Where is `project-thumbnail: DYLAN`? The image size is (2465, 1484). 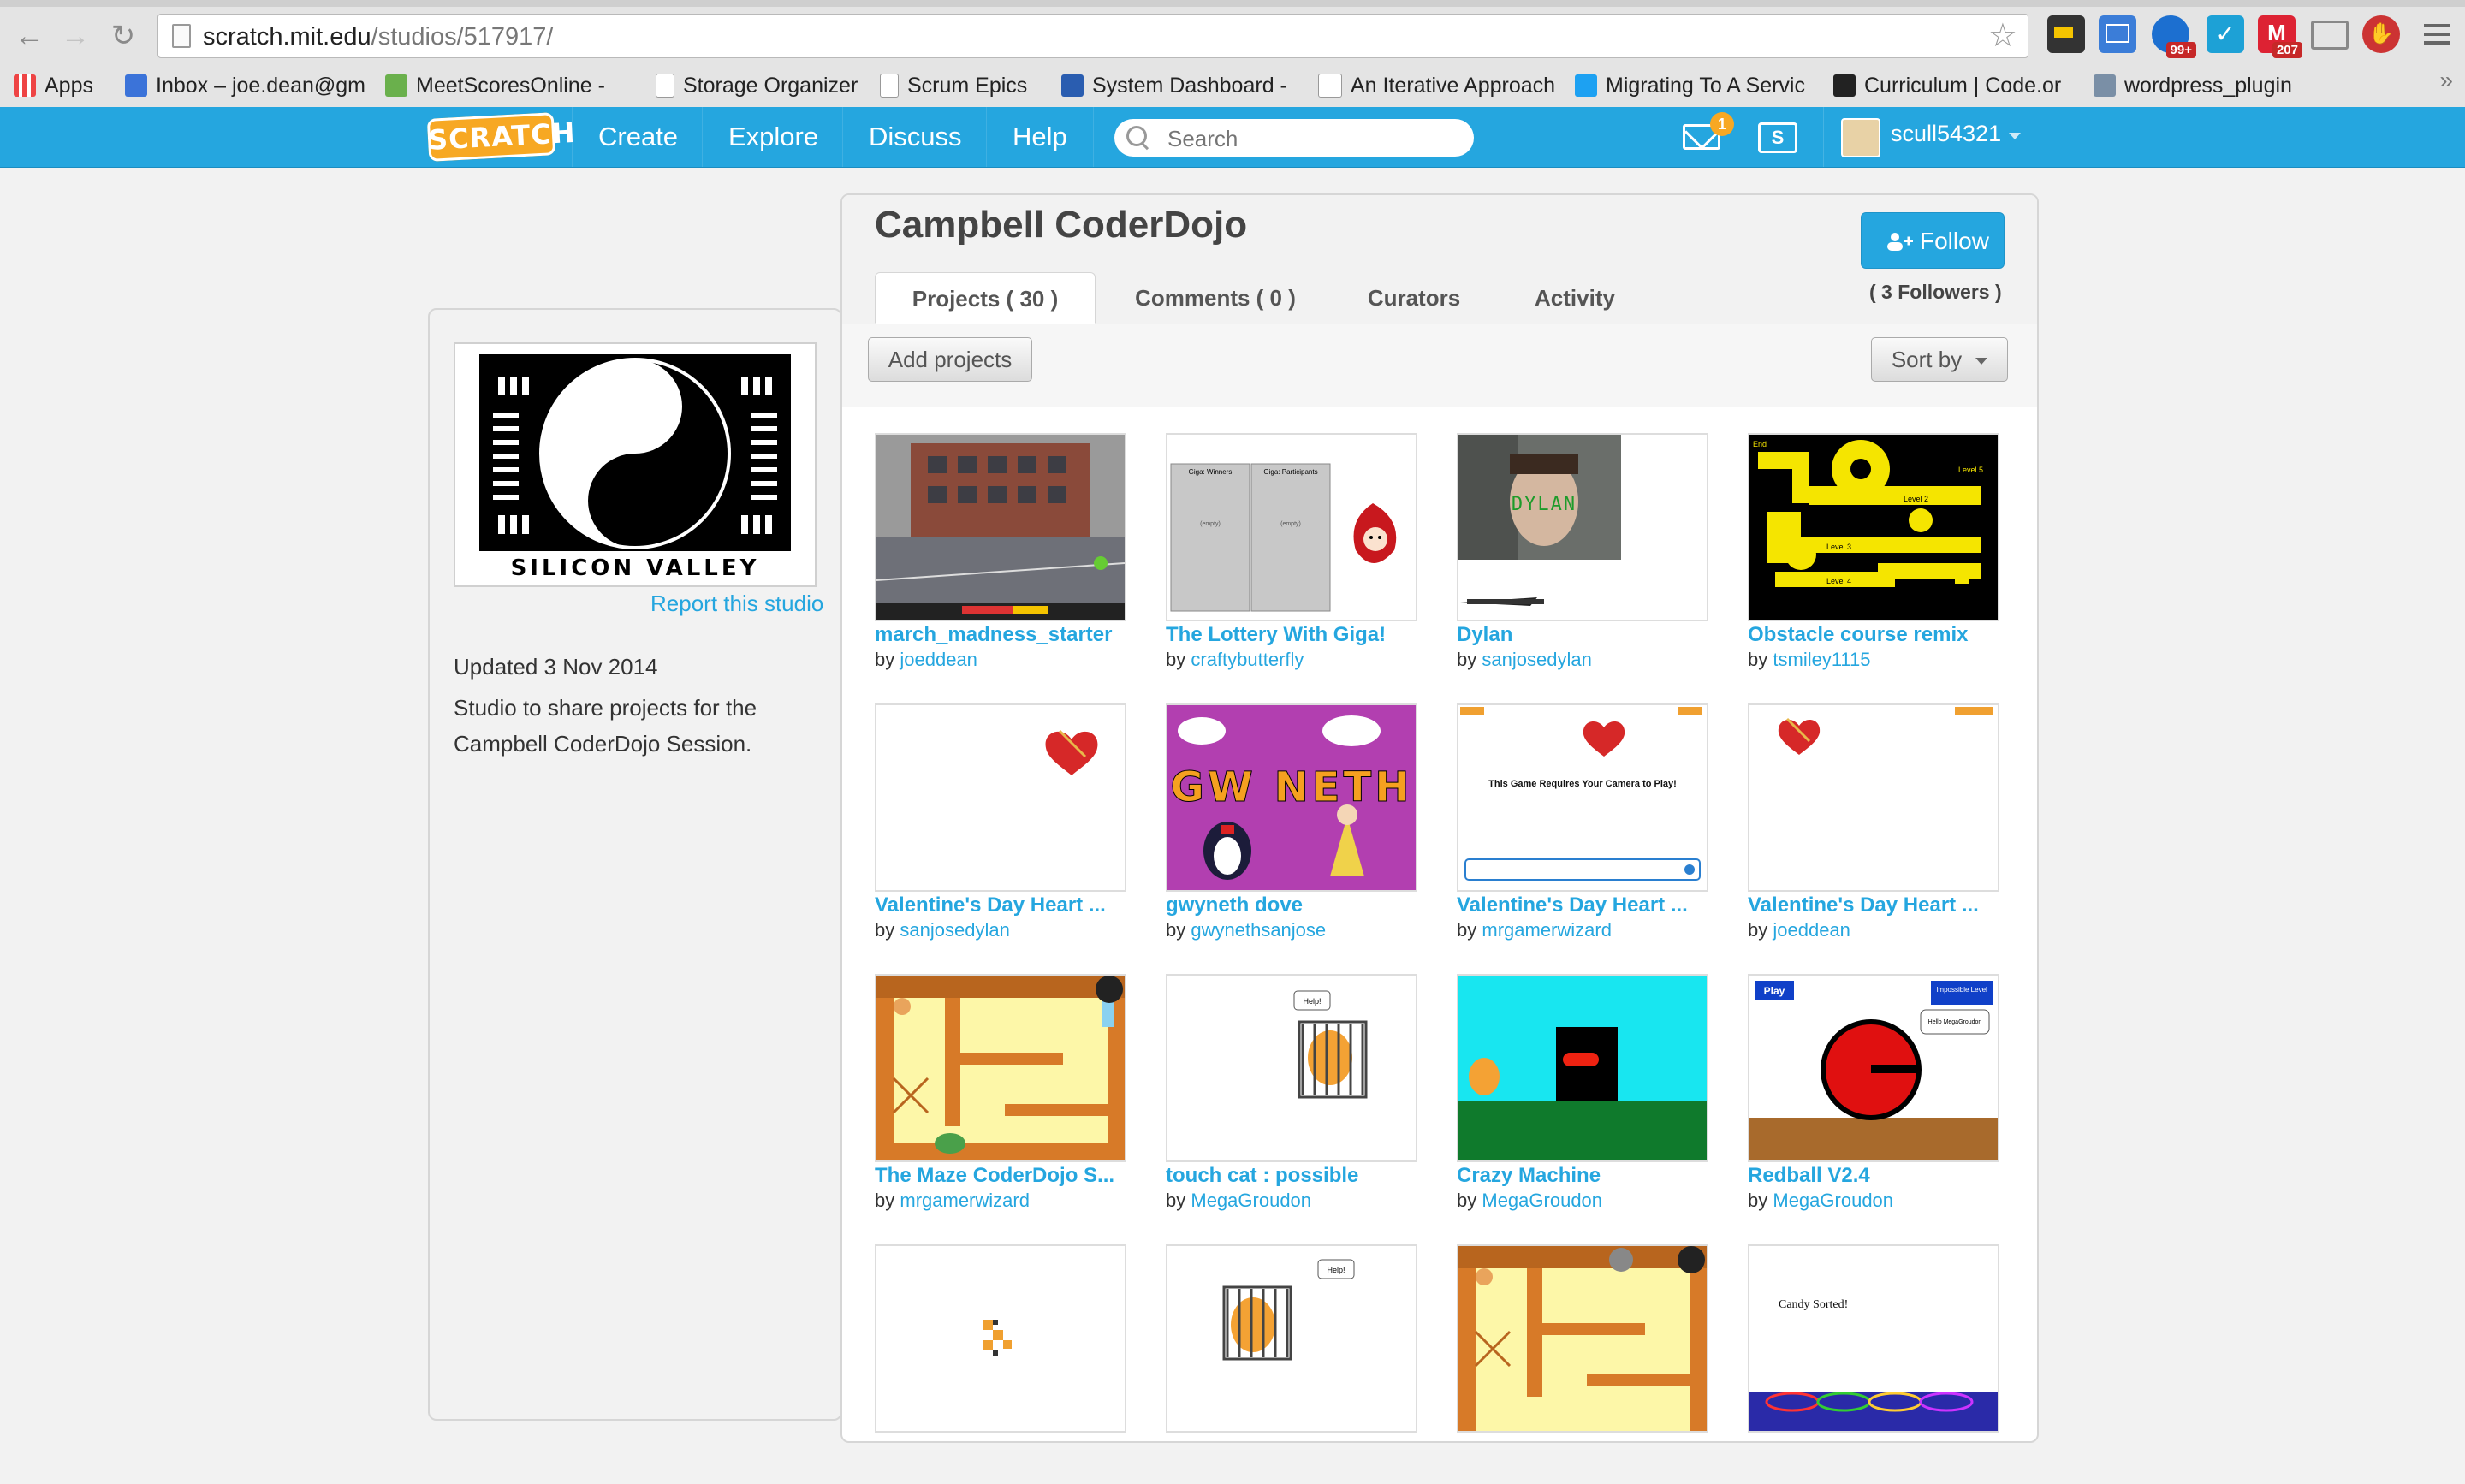
project-thumbnail: DYLAN is located at coordinates (1582, 527).